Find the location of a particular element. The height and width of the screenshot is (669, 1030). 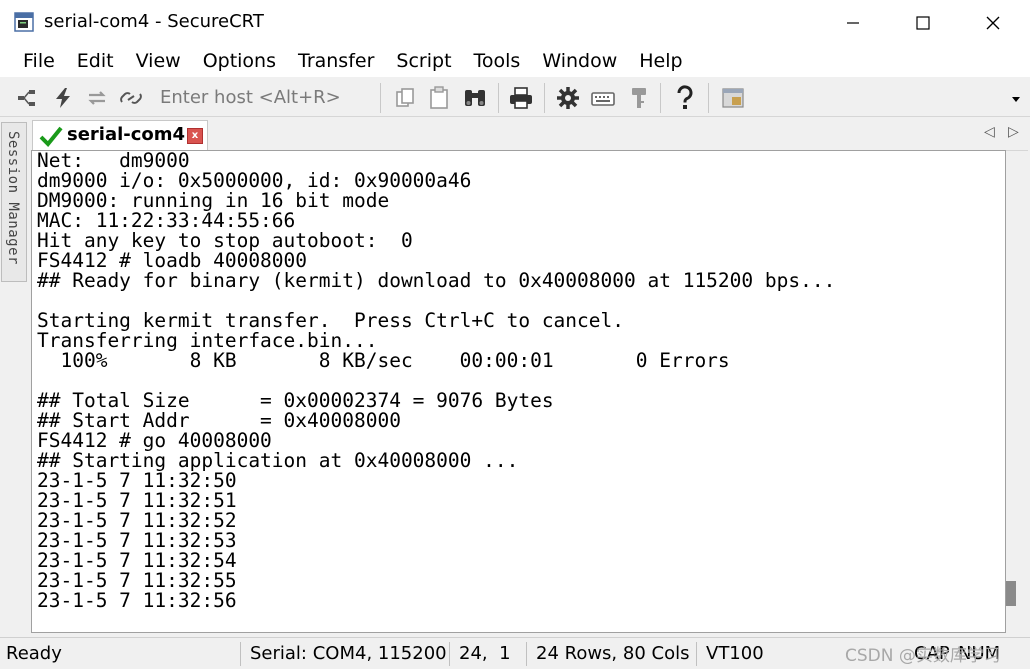

settings-button is located at coordinates (568, 98).